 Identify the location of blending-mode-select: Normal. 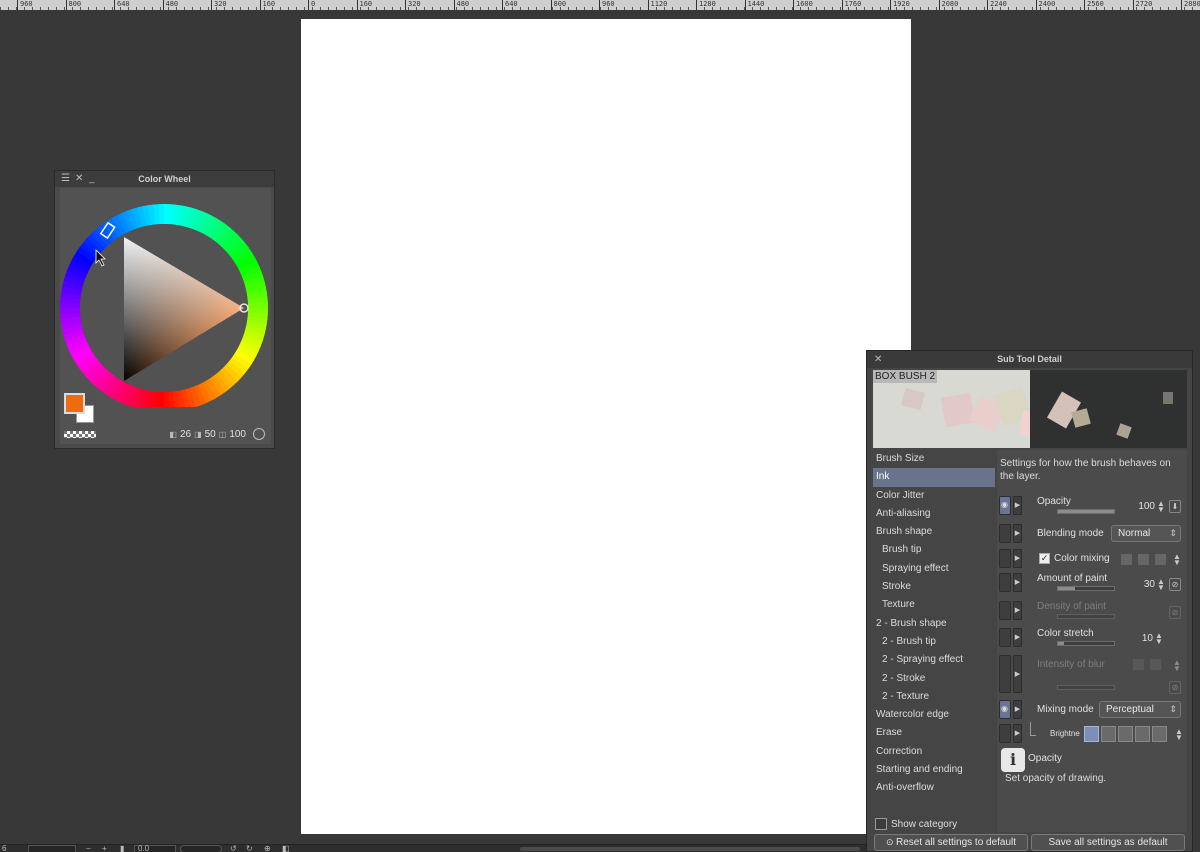
(1146, 533).